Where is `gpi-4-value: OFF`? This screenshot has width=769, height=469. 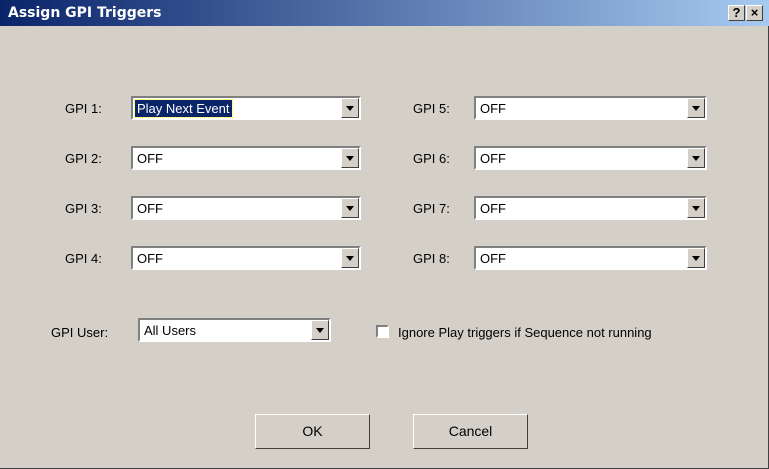
gpi-4-value: OFF is located at coordinates (150, 258).